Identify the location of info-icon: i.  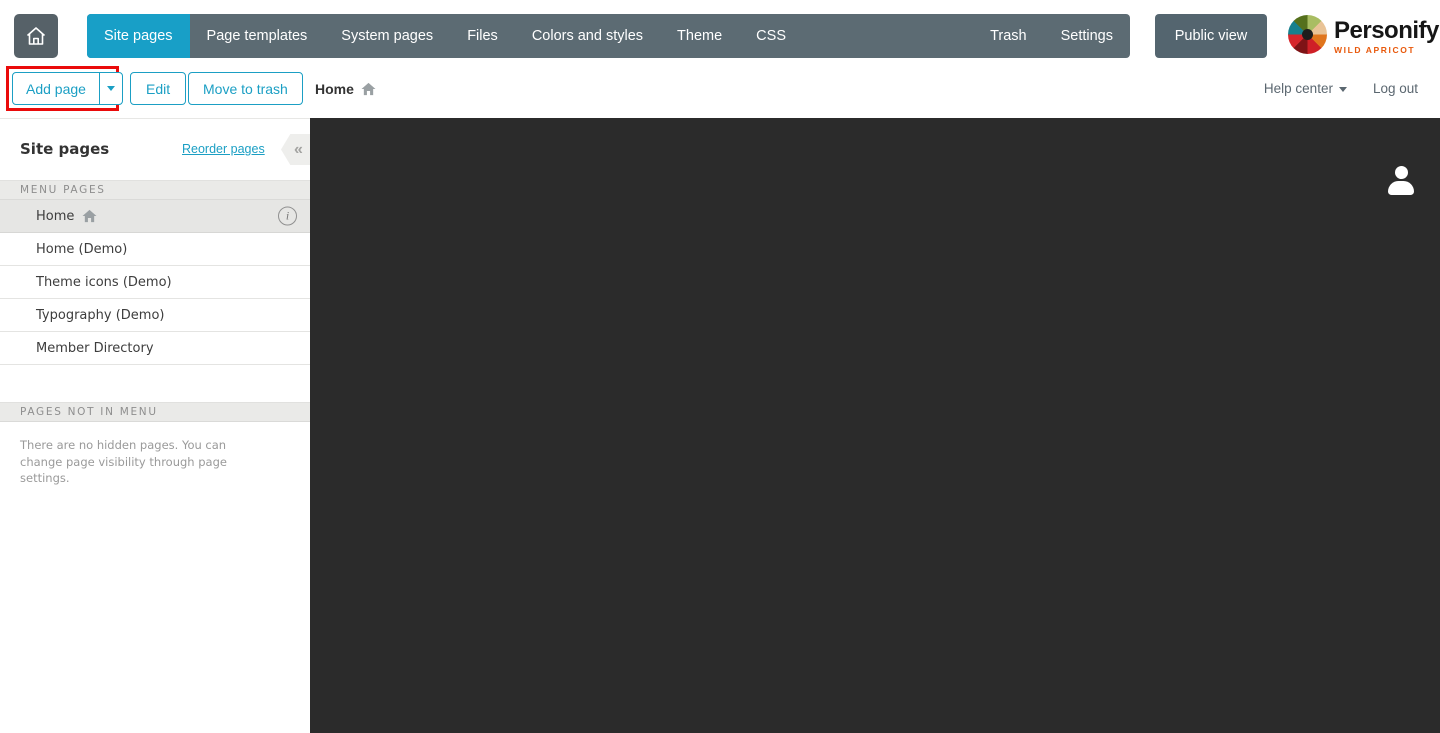
(287, 216).